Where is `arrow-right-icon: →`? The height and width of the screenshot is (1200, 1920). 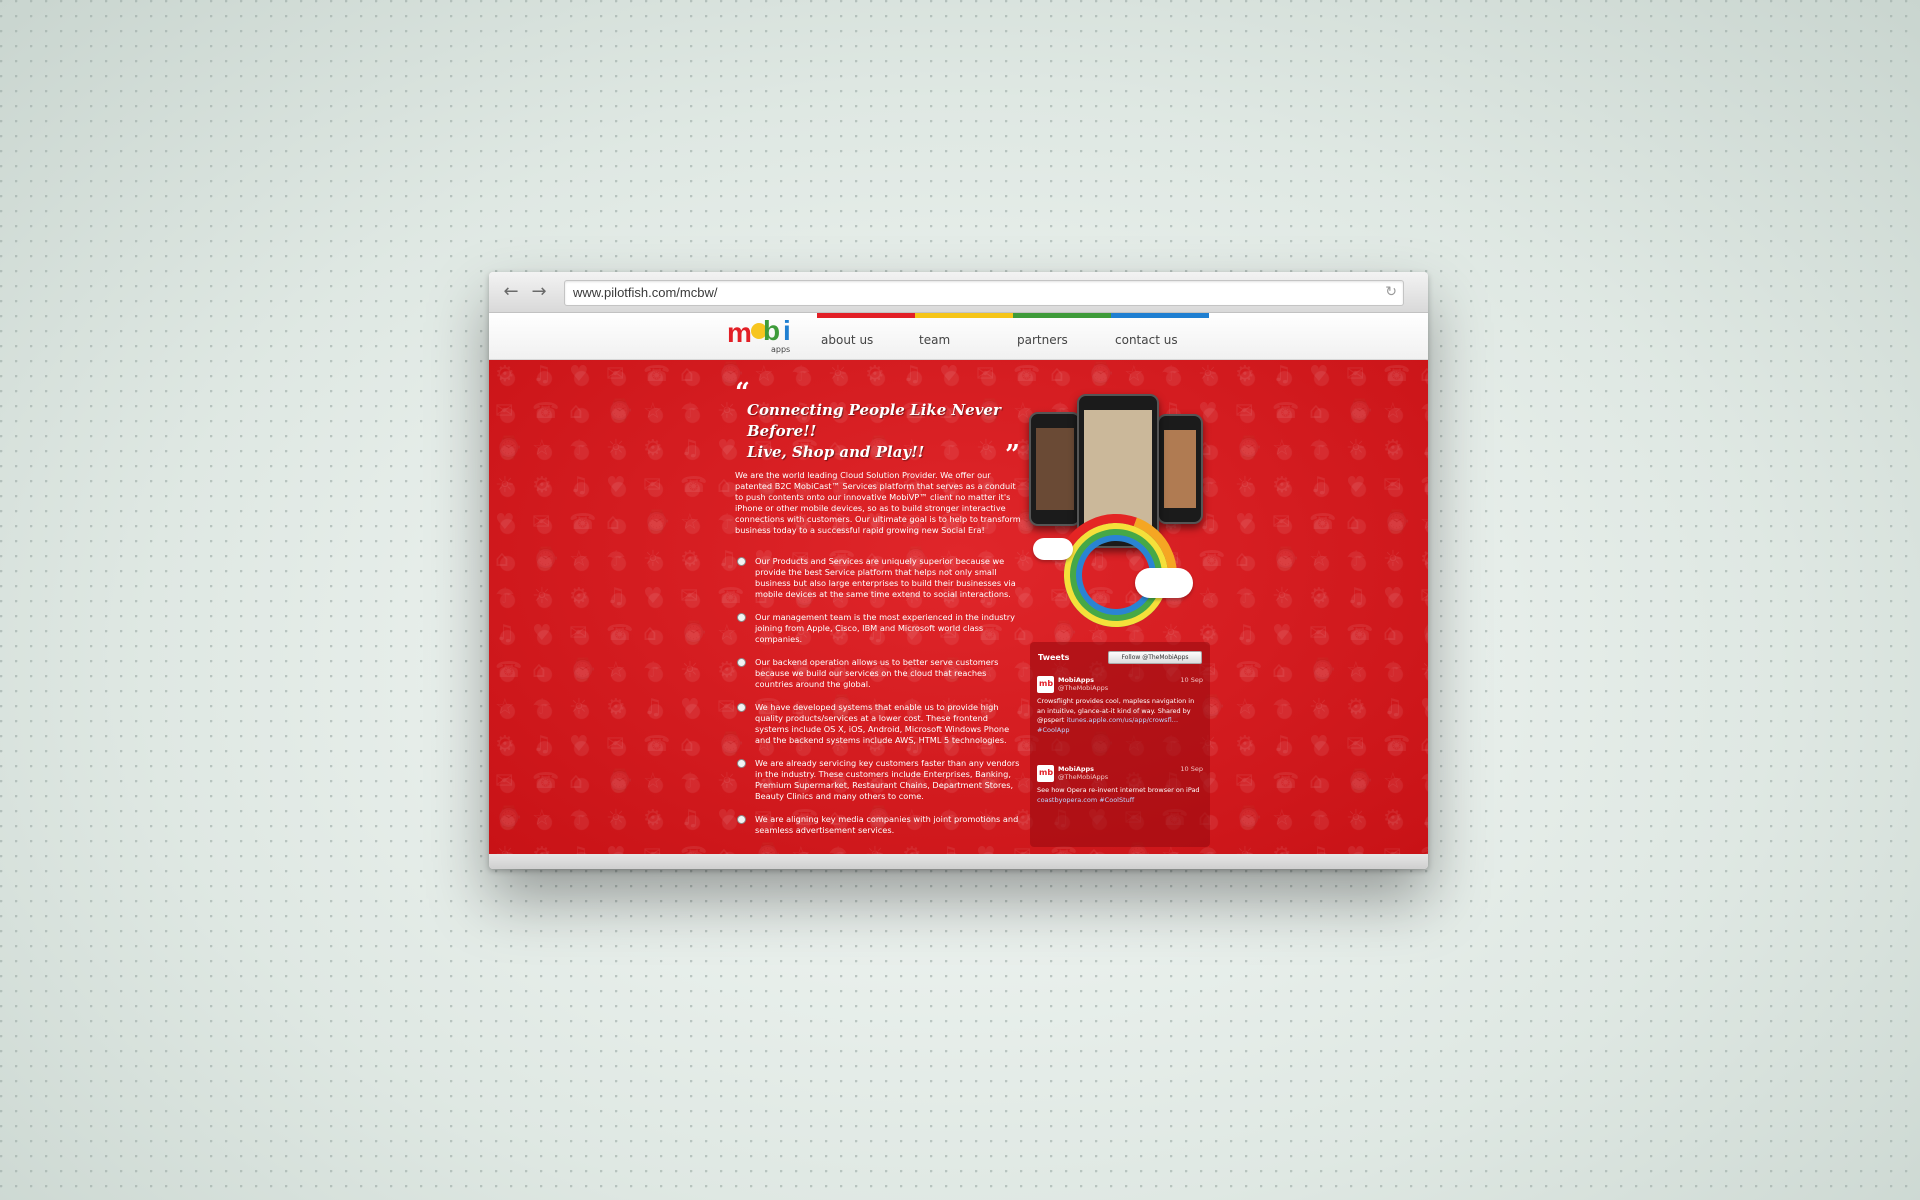
arrow-right-icon: → is located at coordinates (539, 292).